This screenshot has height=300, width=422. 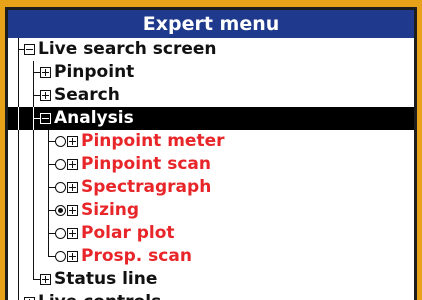 What do you see at coordinates (211, 279) in the screenshot?
I see `tree-item-status-line: Status line` at bounding box center [211, 279].